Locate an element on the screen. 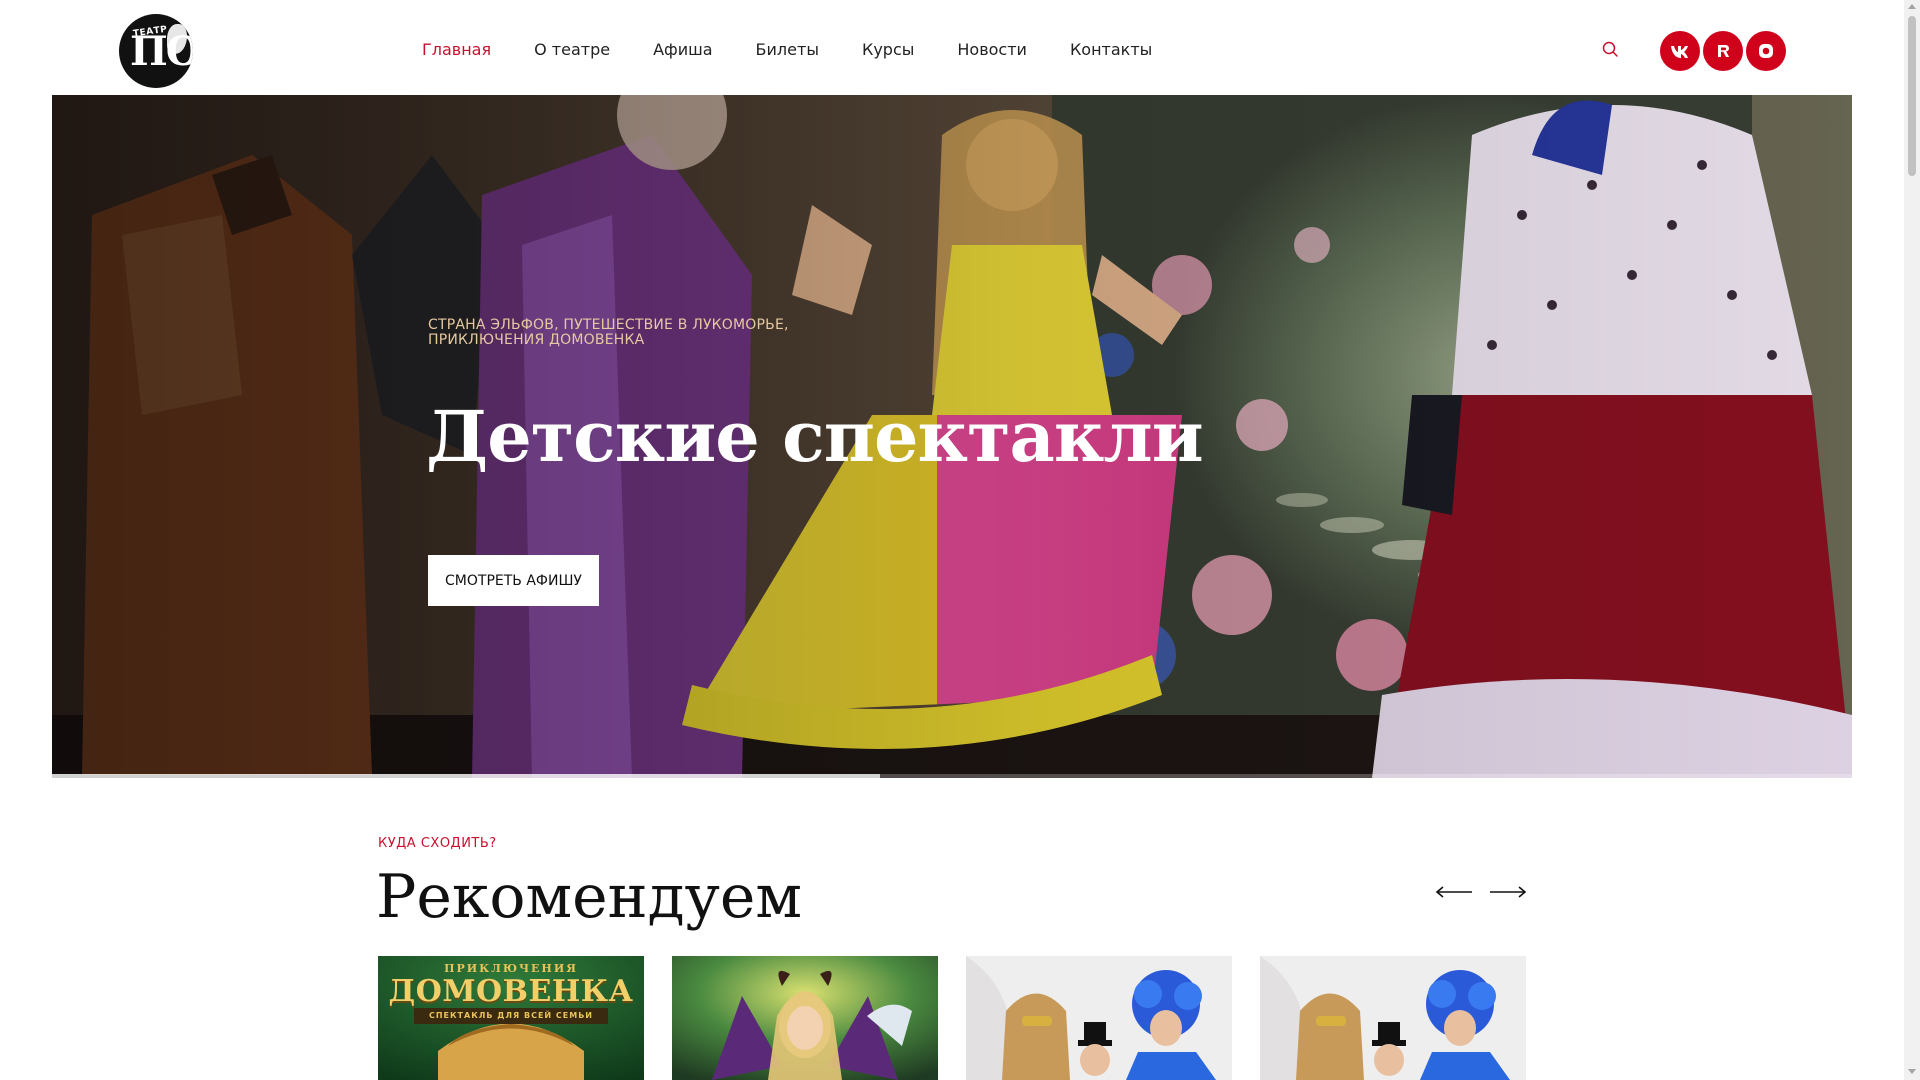 The width and height of the screenshot is (1920, 1080). nav-item-contacts: Контакты is located at coordinates (1111, 52).